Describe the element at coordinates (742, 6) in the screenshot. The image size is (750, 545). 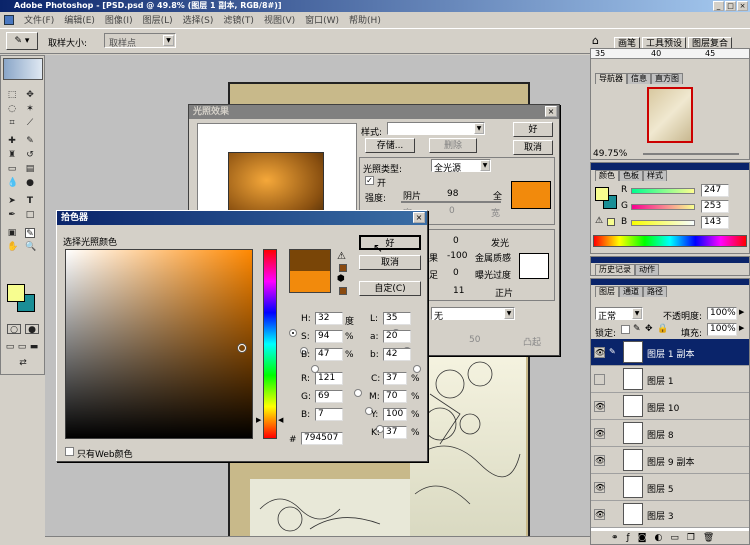
I see `close-button: ×` at that location.